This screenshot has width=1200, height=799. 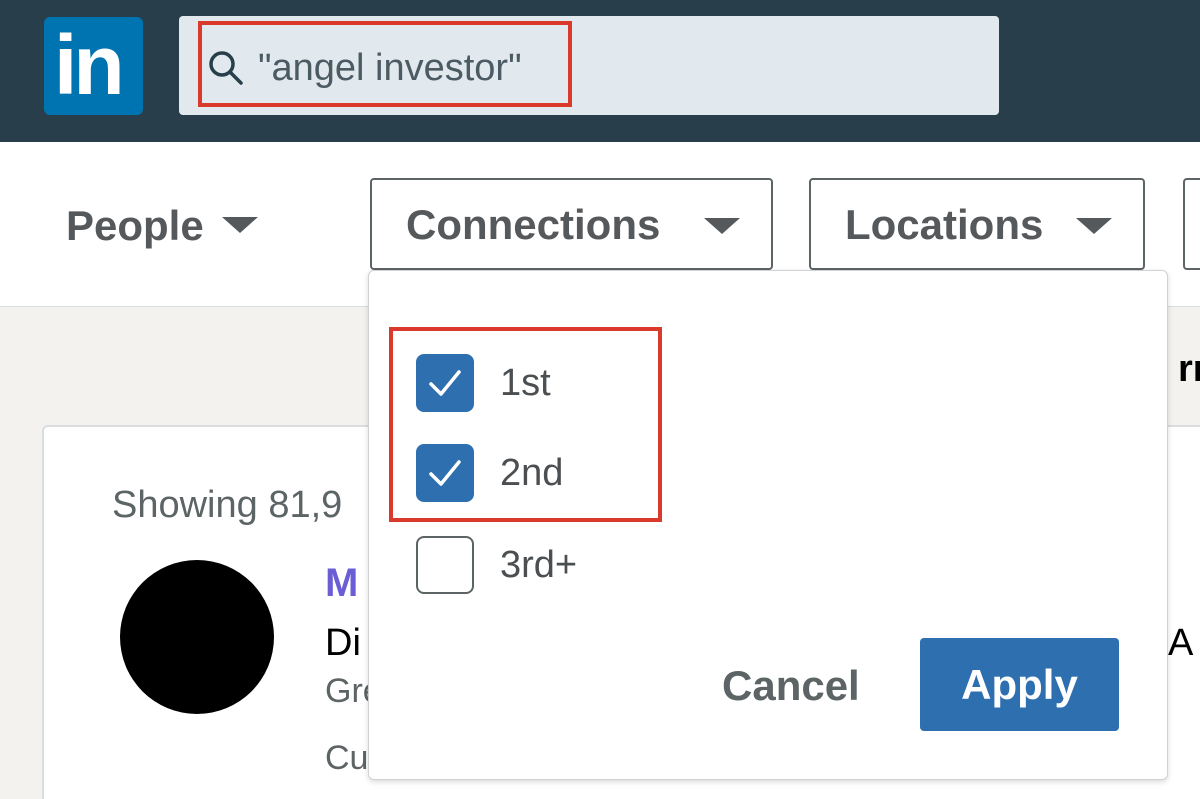 What do you see at coordinates (1181, 643) in the screenshot?
I see `result-title-continued: A` at bounding box center [1181, 643].